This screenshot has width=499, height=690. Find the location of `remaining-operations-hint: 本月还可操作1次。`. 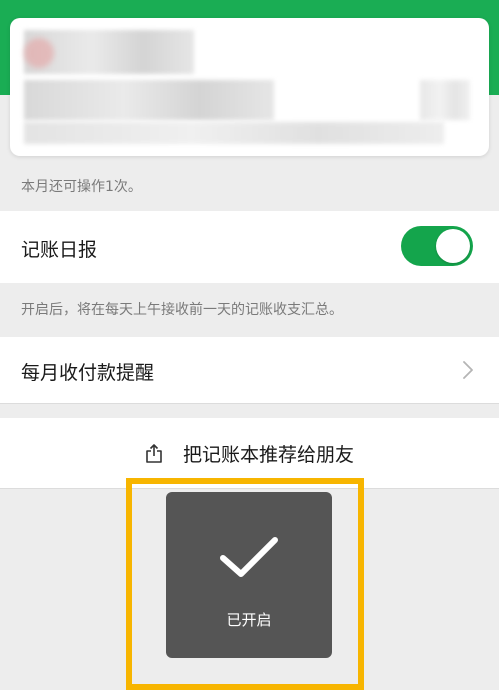

remaining-operations-hint: 本月还可操作1次。 is located at coordinates (81, 187).